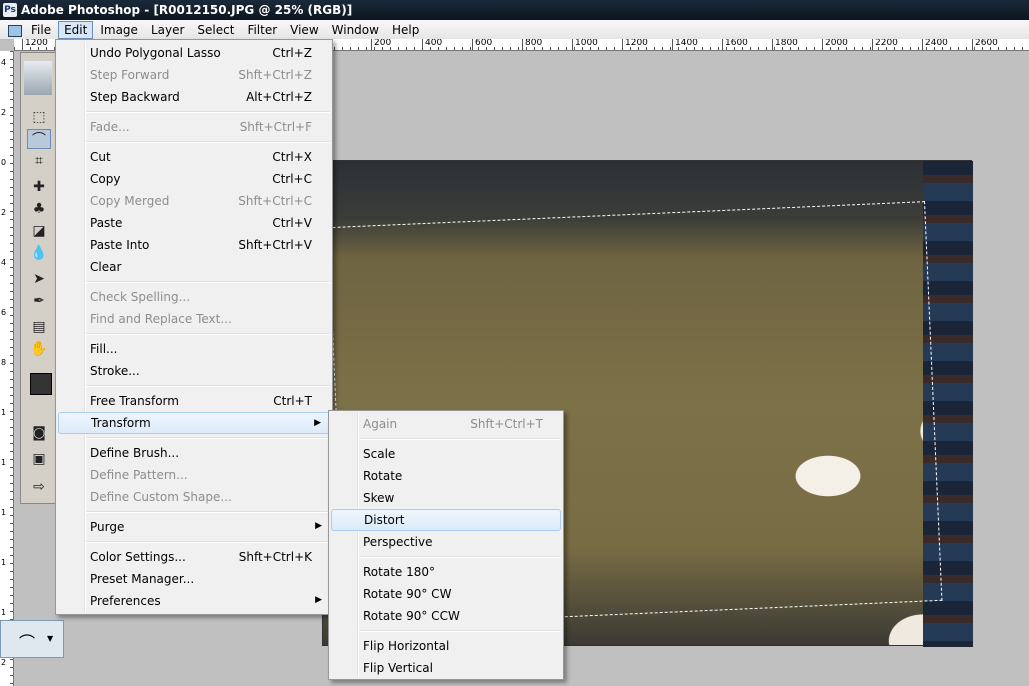 The image size is (1029, 686). Describe the element at coordinates (194, 557) in the screenshot. I see `menu-item-color-settings: Color Settings... Shft+Ctrl+K` at that location.